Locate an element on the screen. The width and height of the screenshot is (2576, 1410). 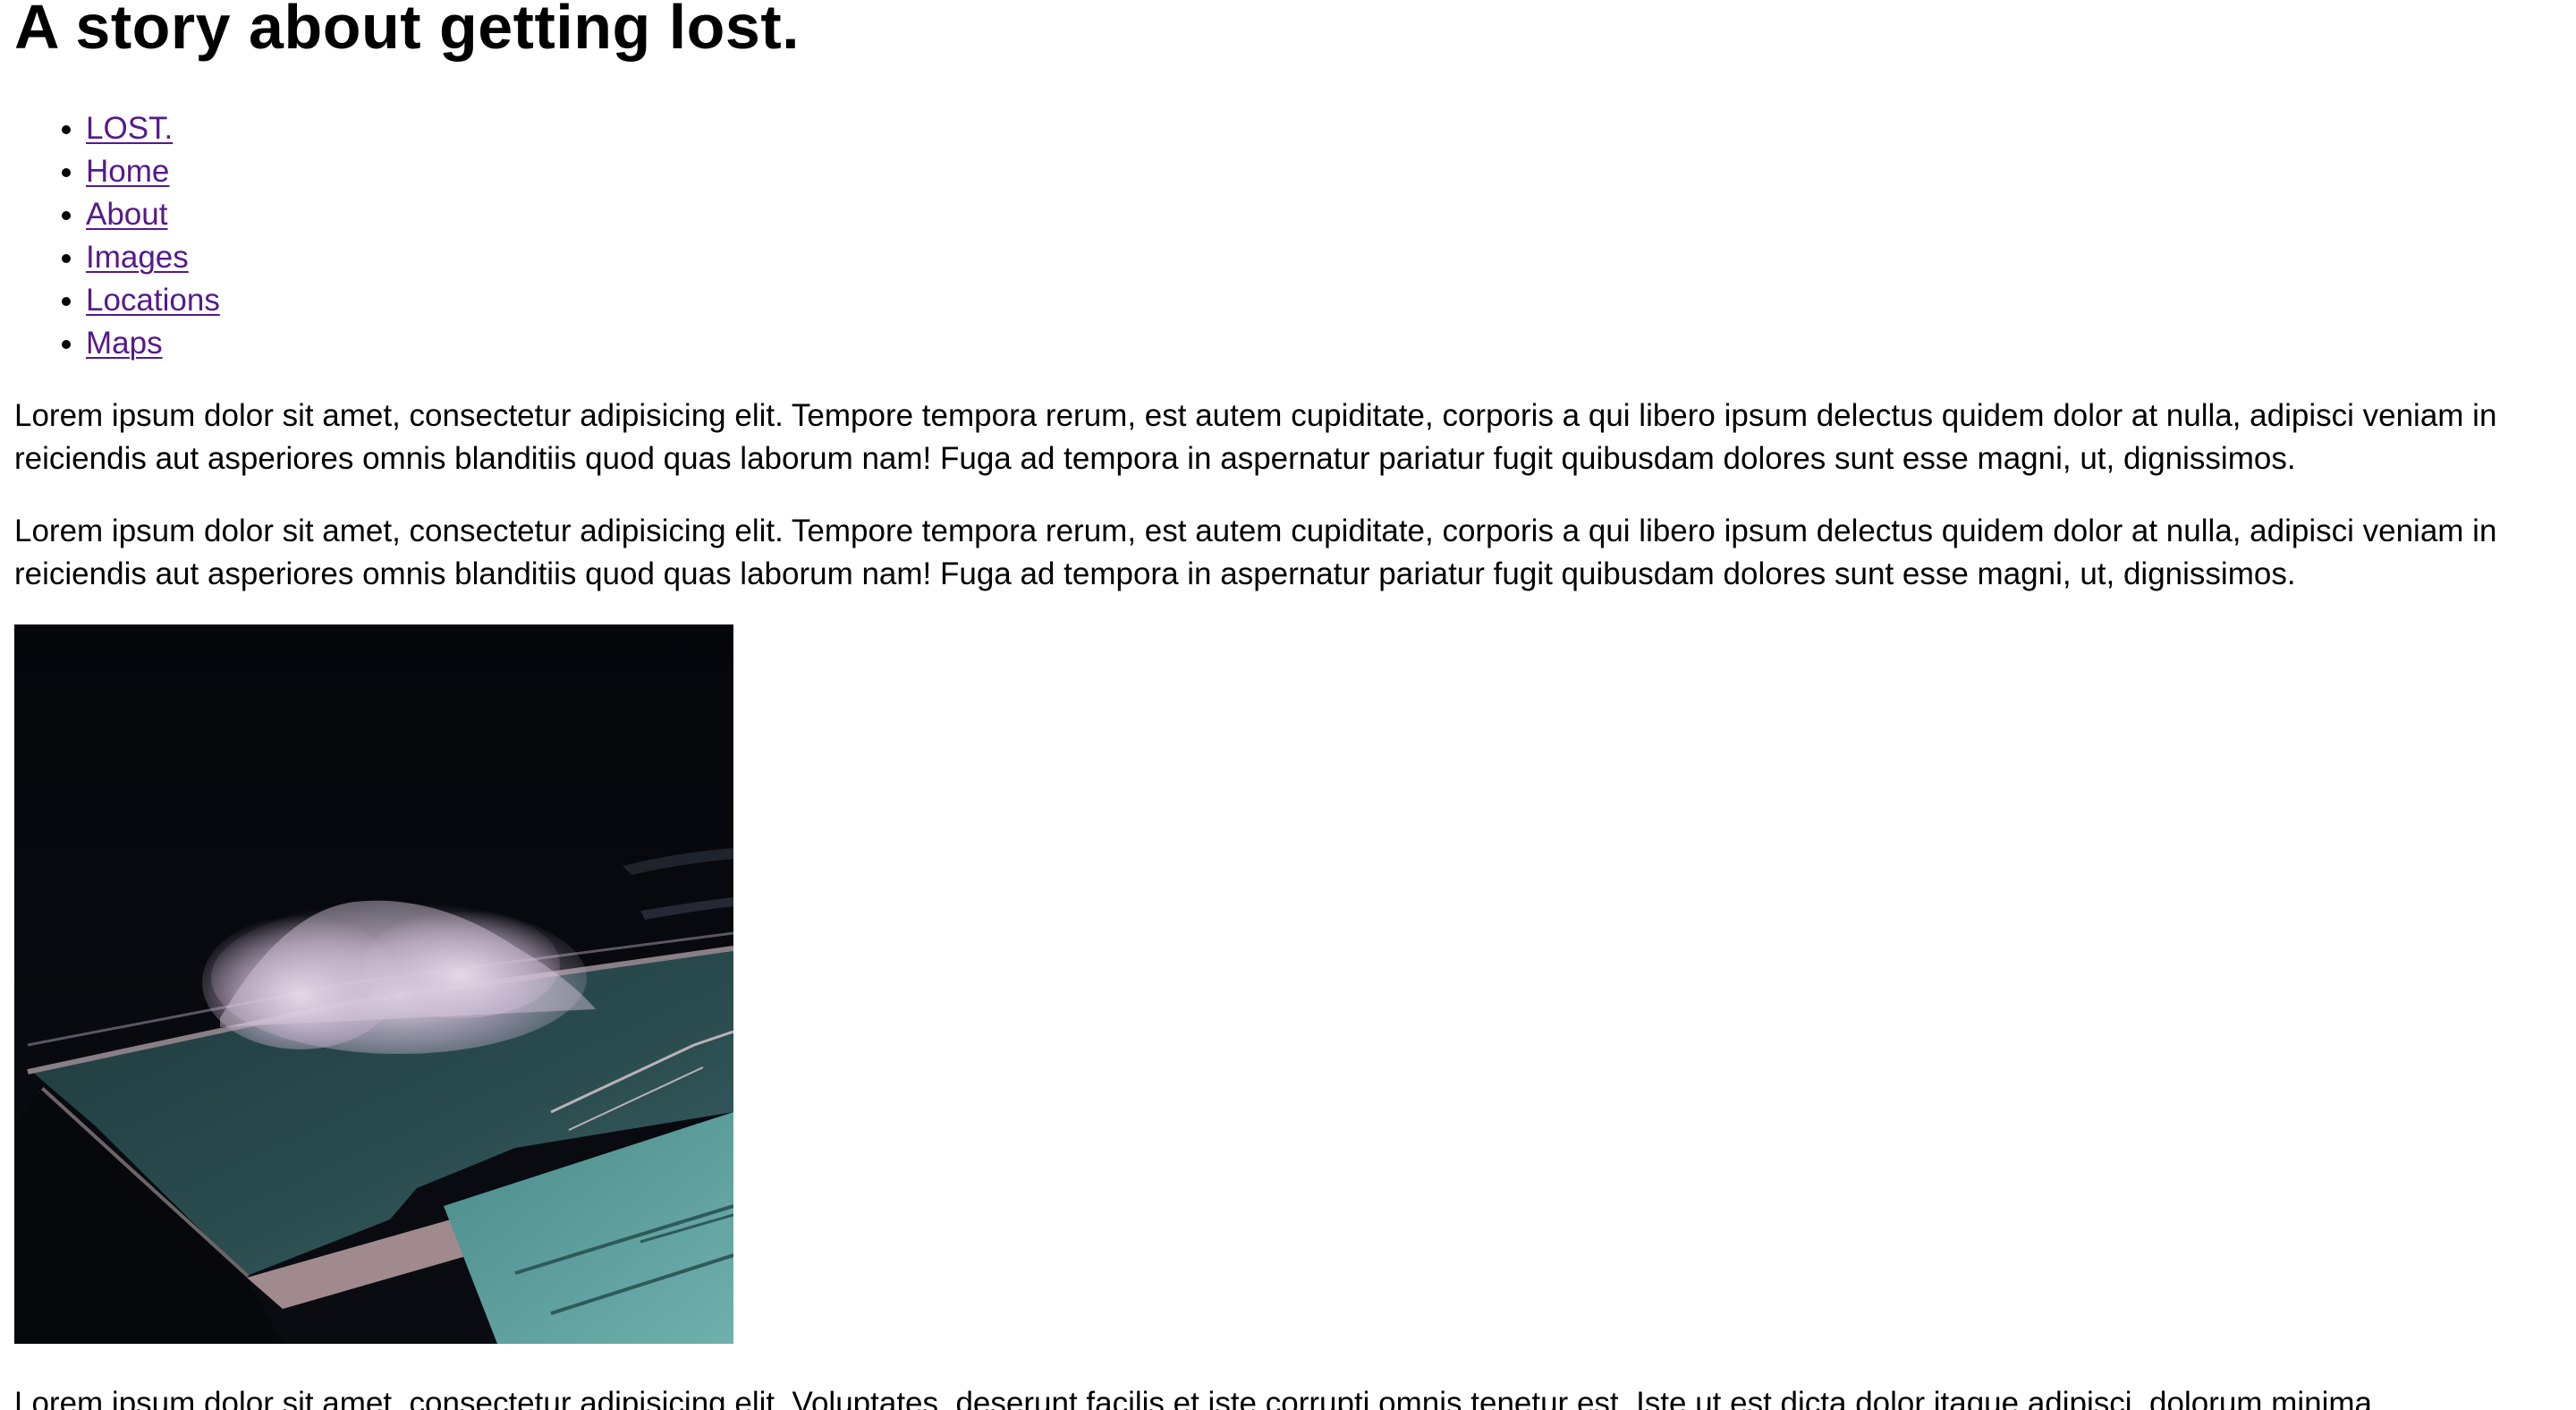
nav-item-locations: Locations is located at coordinates (153, 300).